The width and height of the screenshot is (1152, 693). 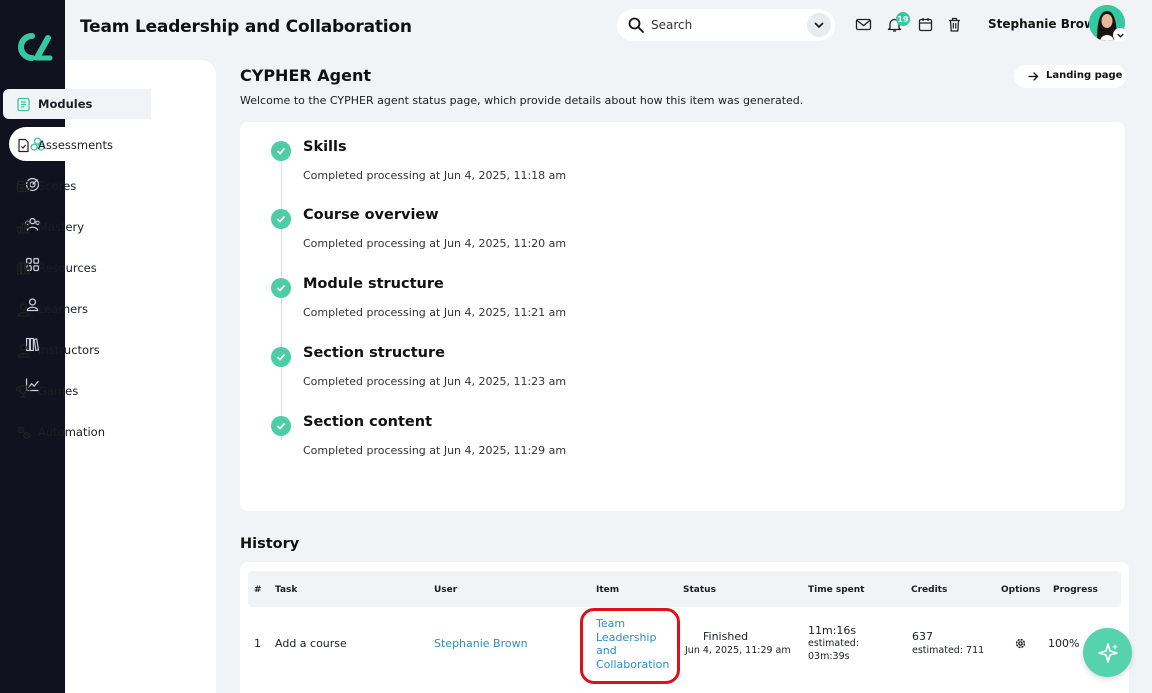 I want to click on page-title: Team Leadership and Collaboration, so click(x=246, y=27).